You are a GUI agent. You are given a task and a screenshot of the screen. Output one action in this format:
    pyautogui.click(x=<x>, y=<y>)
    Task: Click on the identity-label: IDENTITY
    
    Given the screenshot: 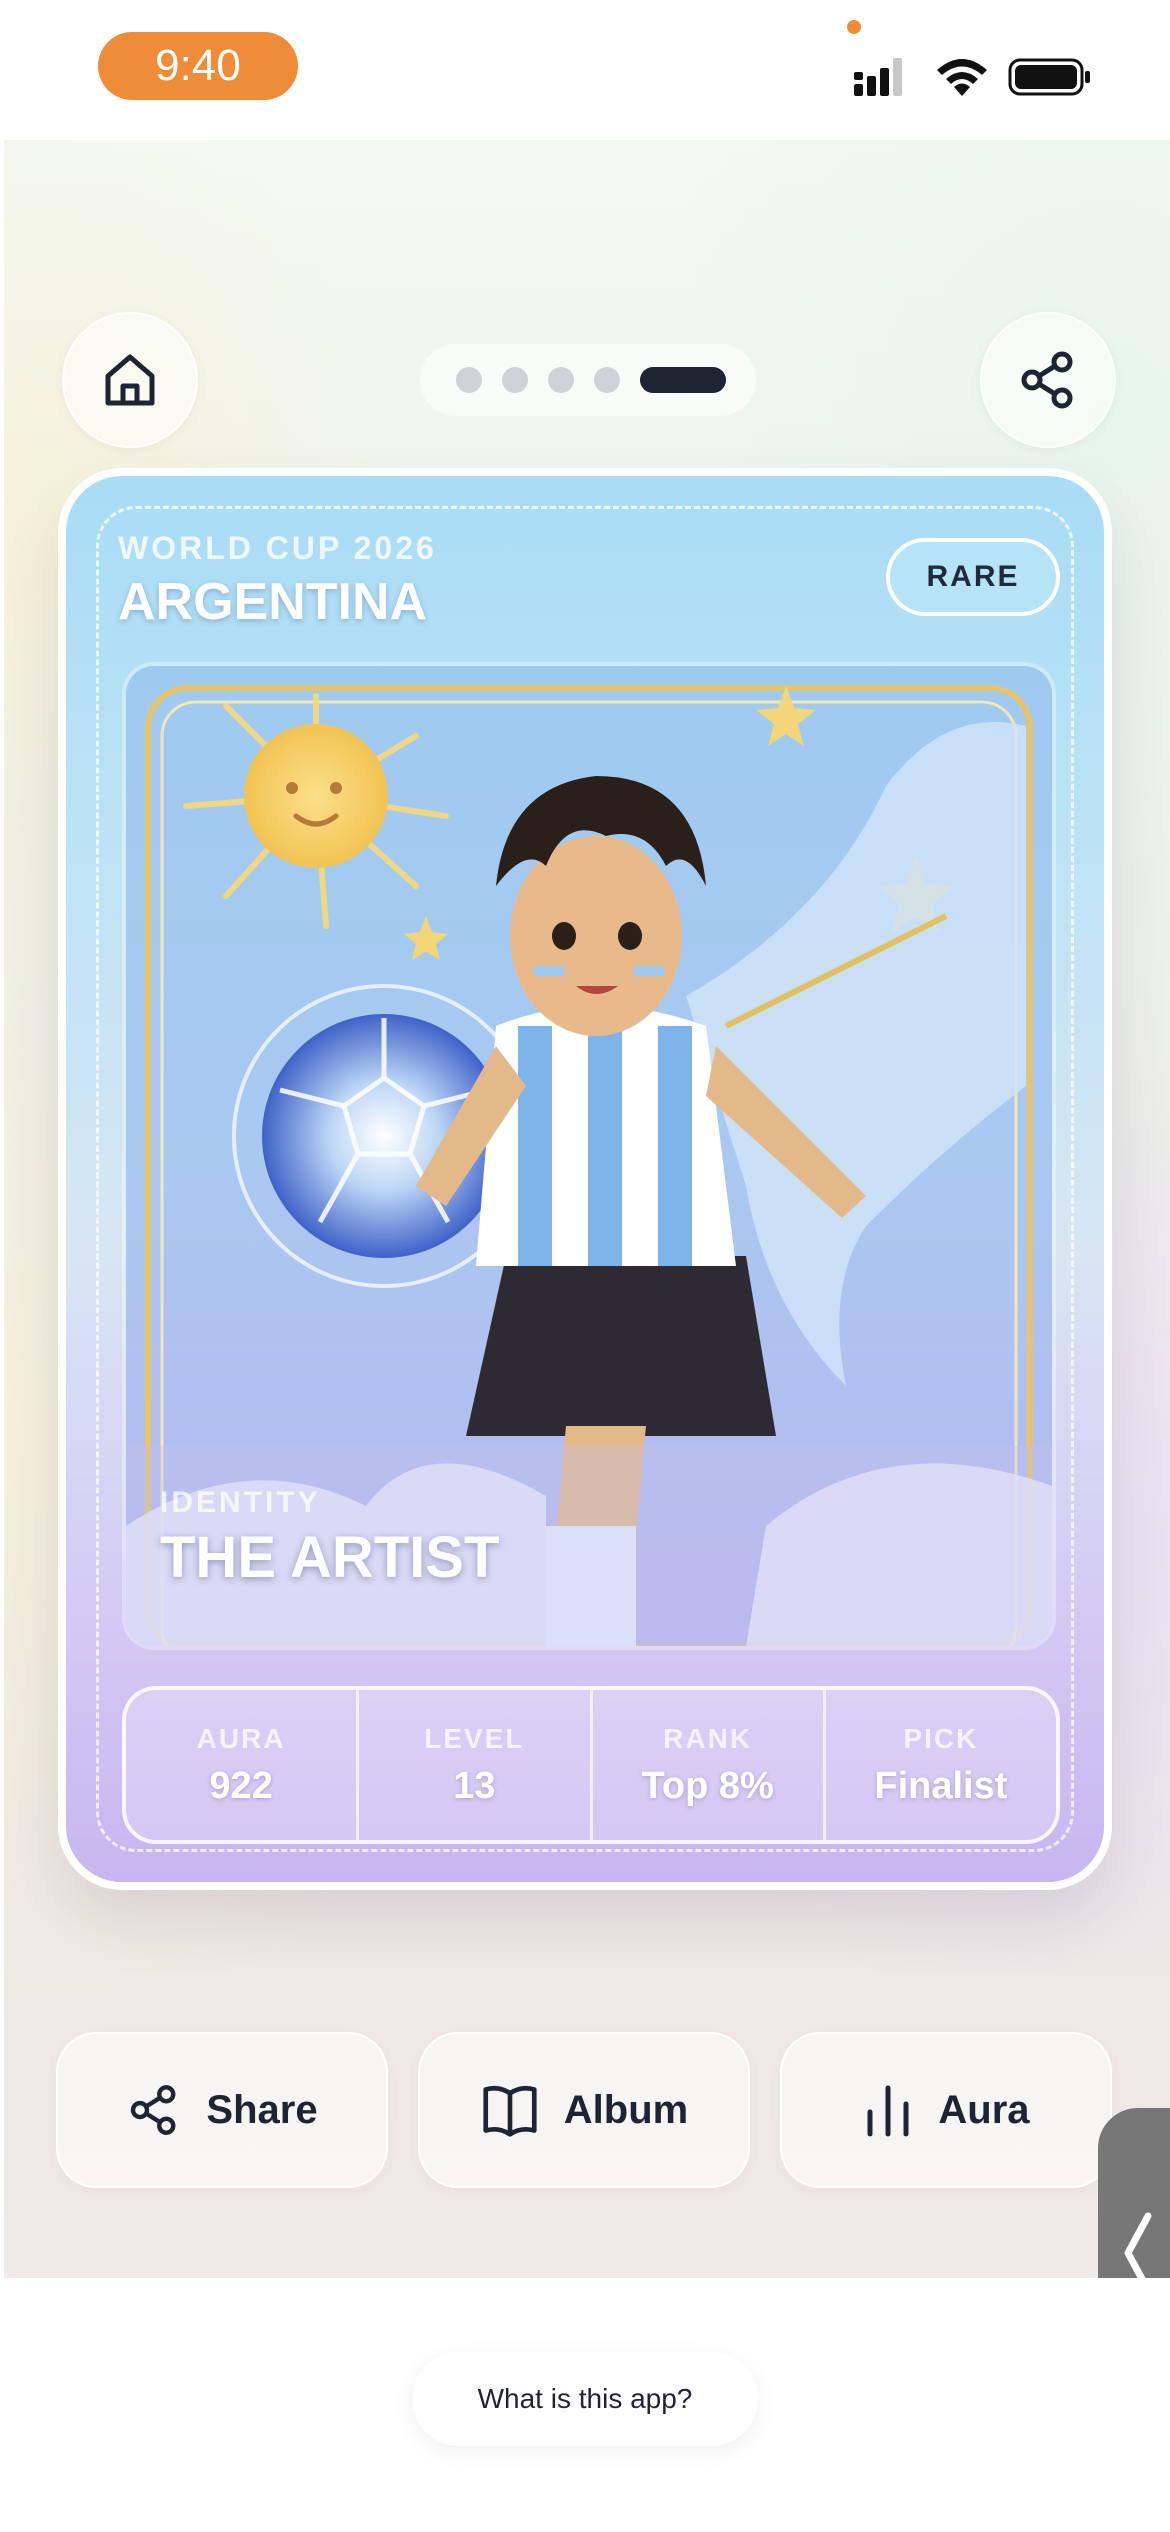 What is the action you would take?
    pyautogui.click(x=240, y=1502)
    